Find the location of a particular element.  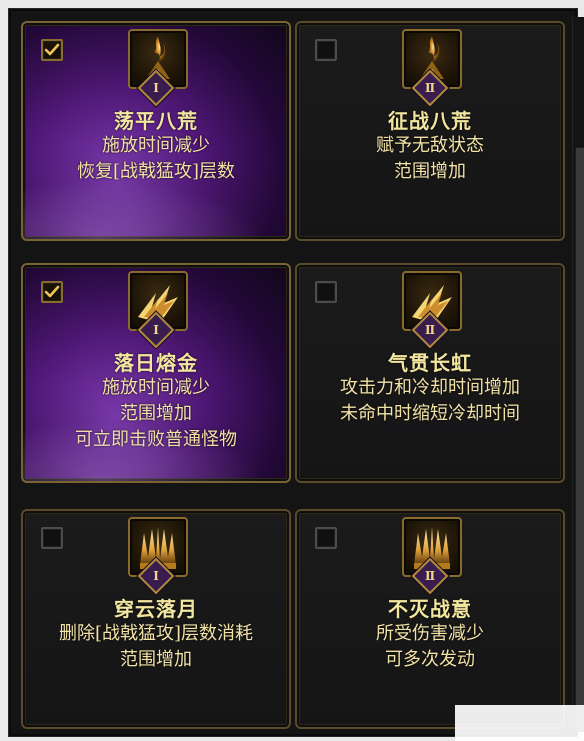

skill-card-desc: 施放时间减少 恢复[战戟猛攻]层数 is located at coordinates (156, 159).